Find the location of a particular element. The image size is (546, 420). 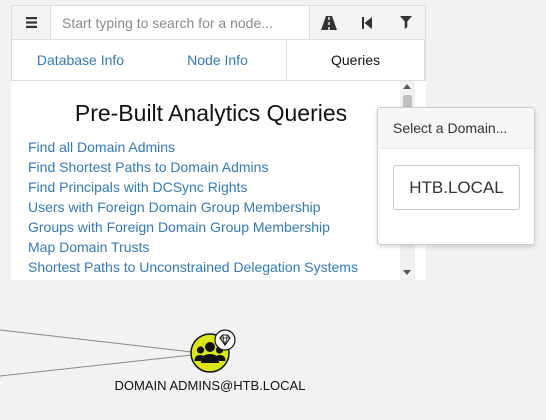

scroll-up-icon is located at coordinates (407, 86).